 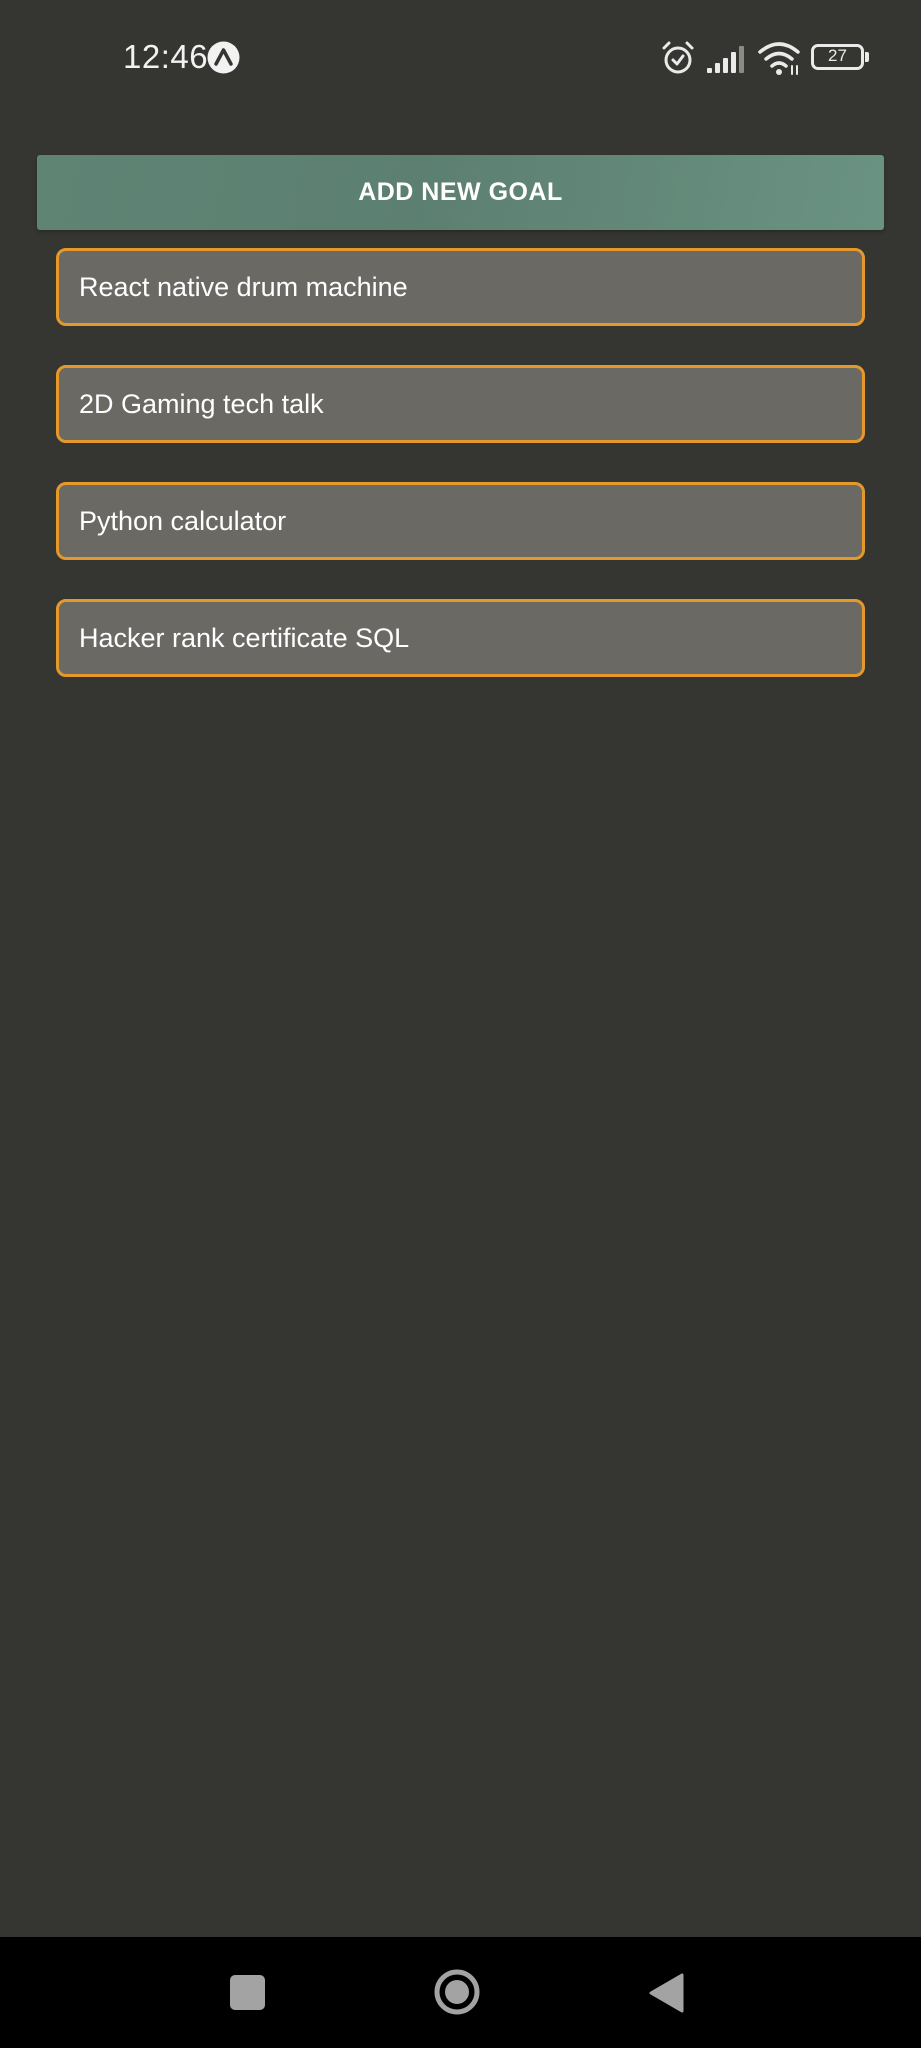 What do you see at coordinates (460, 57) in the screenshot?
I see `status-bar: 12:46 27` at bounding box center [460, 57].